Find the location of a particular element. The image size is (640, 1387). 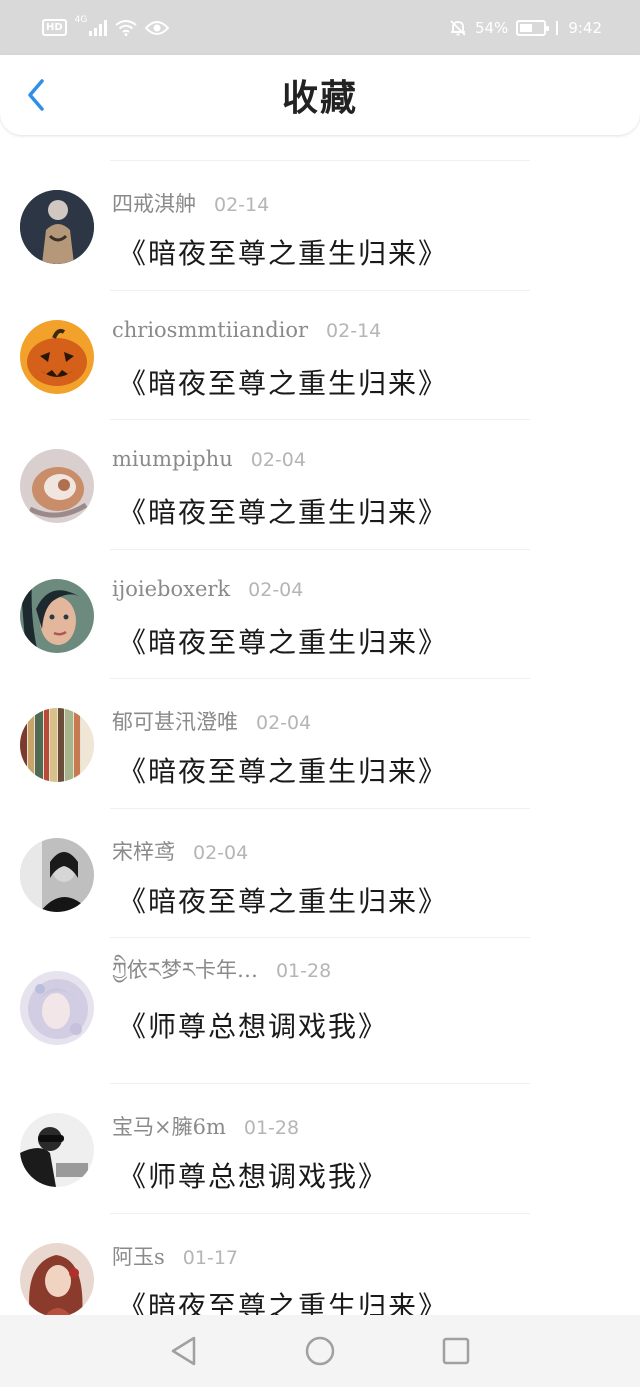

item-meta: 宝马×臃6m 01-28 is located at coordinates (205, 1126).